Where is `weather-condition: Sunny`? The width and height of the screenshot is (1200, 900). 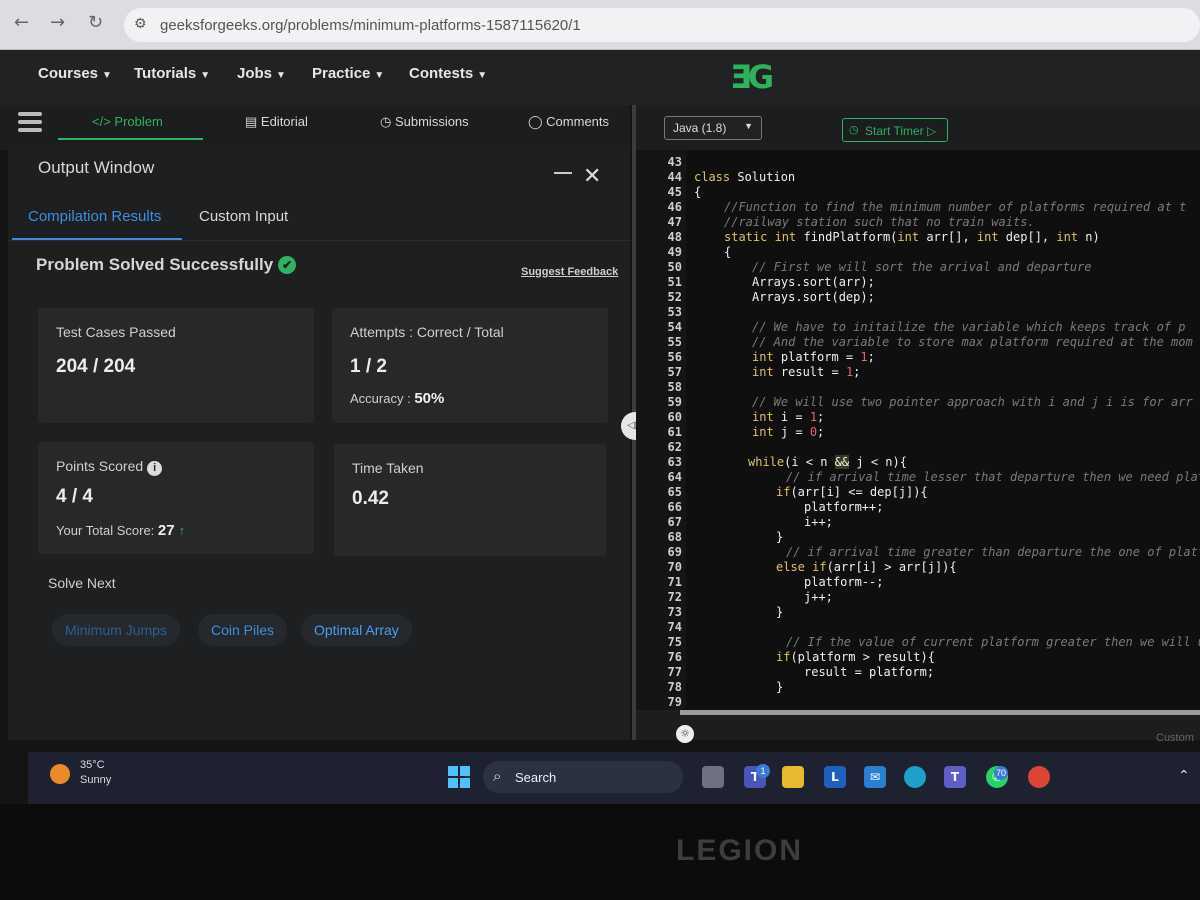 weather-condition: Sunny is located at coordinates (95, 780).